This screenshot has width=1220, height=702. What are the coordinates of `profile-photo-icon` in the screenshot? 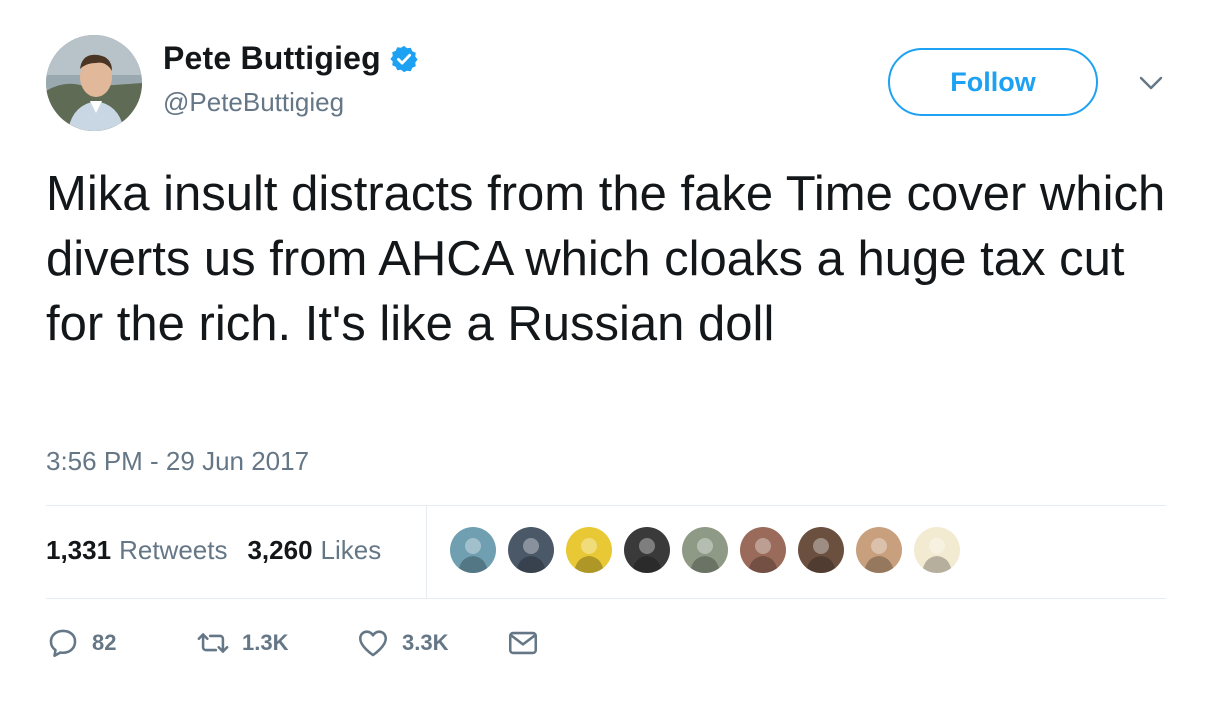 It's located at (94, 83).